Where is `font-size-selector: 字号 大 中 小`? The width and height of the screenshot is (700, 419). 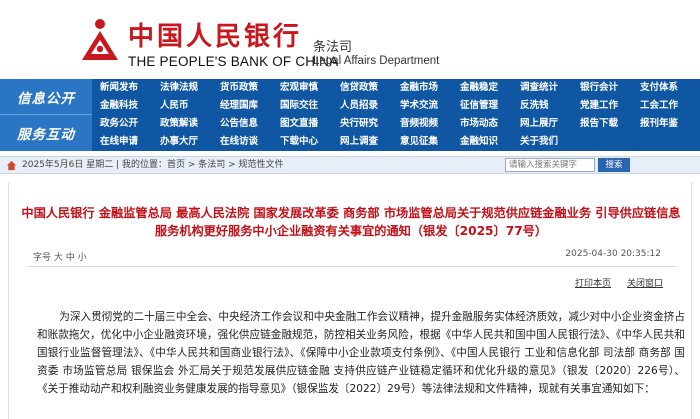
font-size-selector: 字号 大 中 小 is located at coordinates (60, 256).